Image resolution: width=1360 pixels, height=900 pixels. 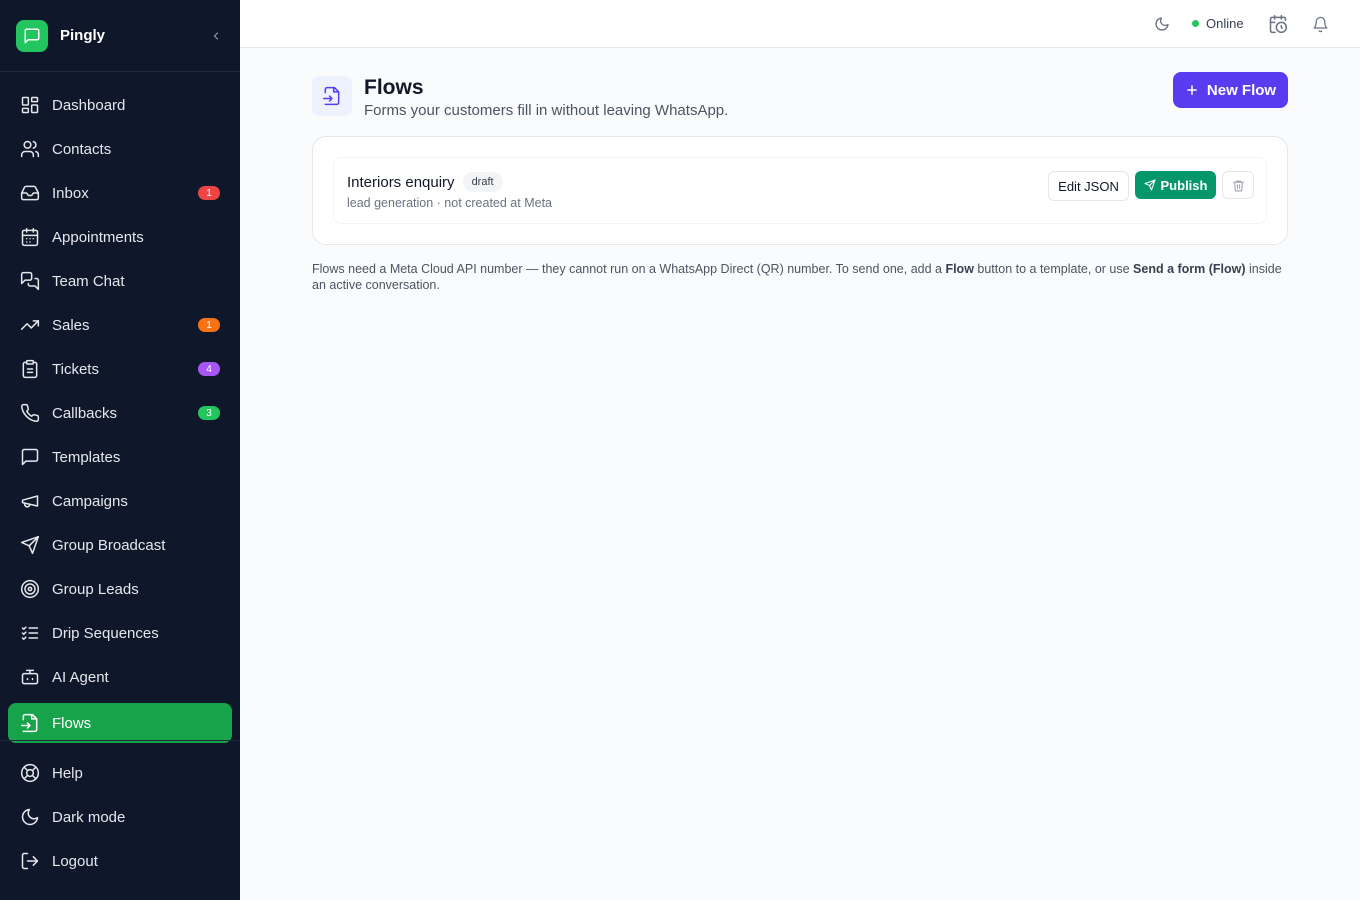 I want to click on sidebar-item-dashboard: Dashboard, so click(x=120, y=105).